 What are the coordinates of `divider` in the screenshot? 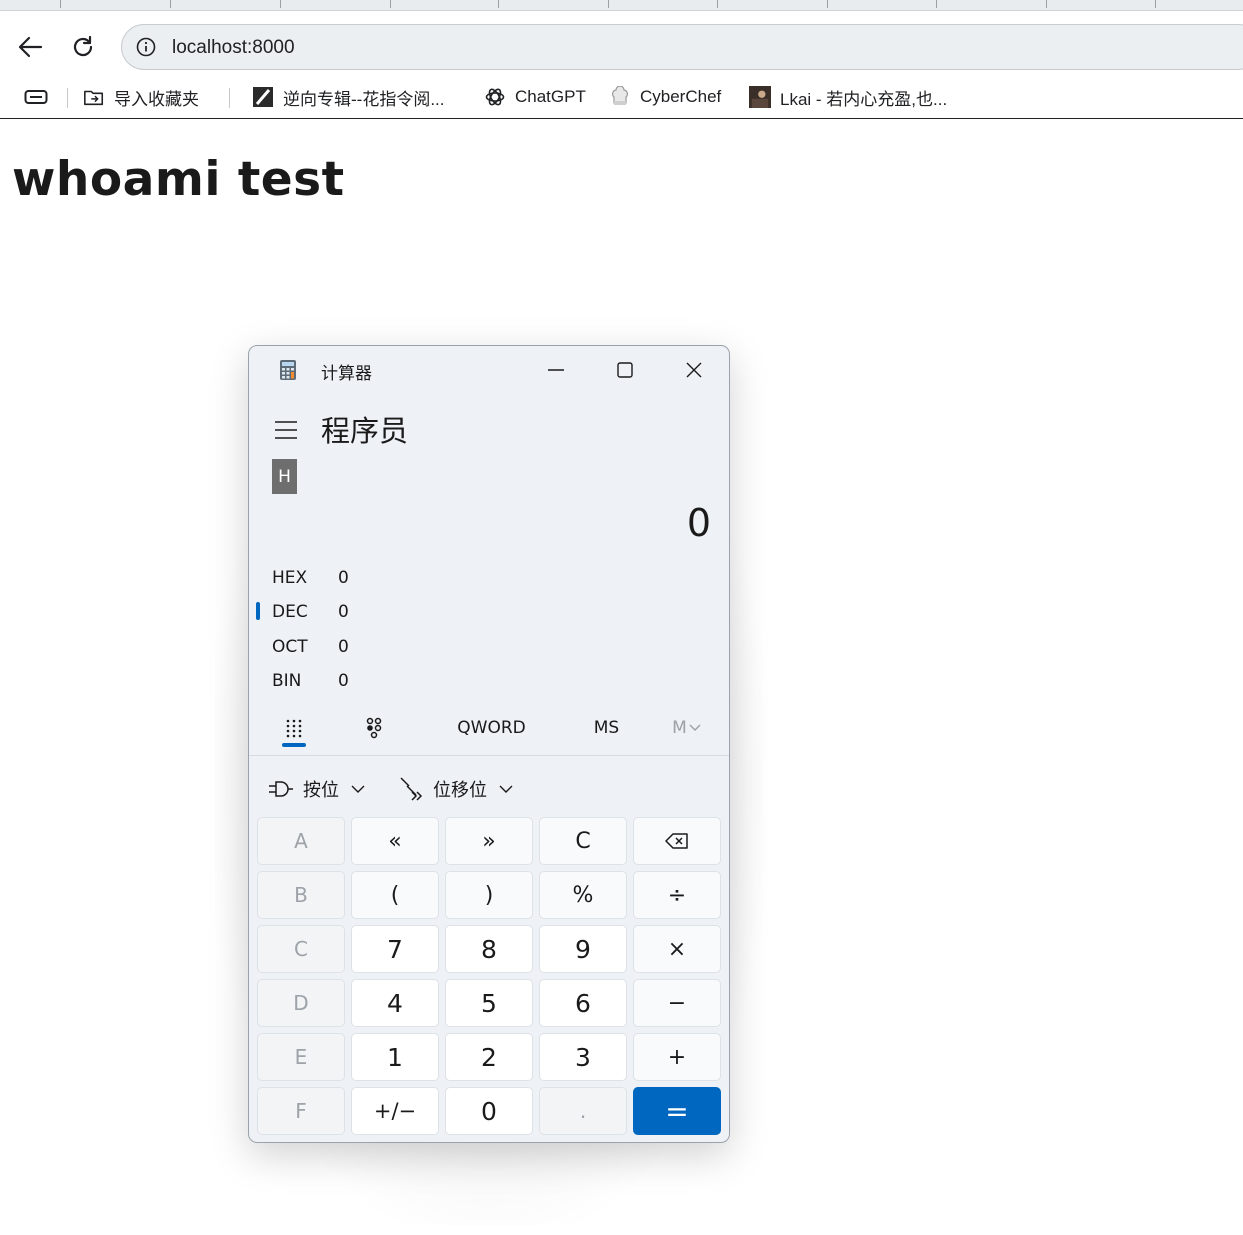 It's located at (489, 755).